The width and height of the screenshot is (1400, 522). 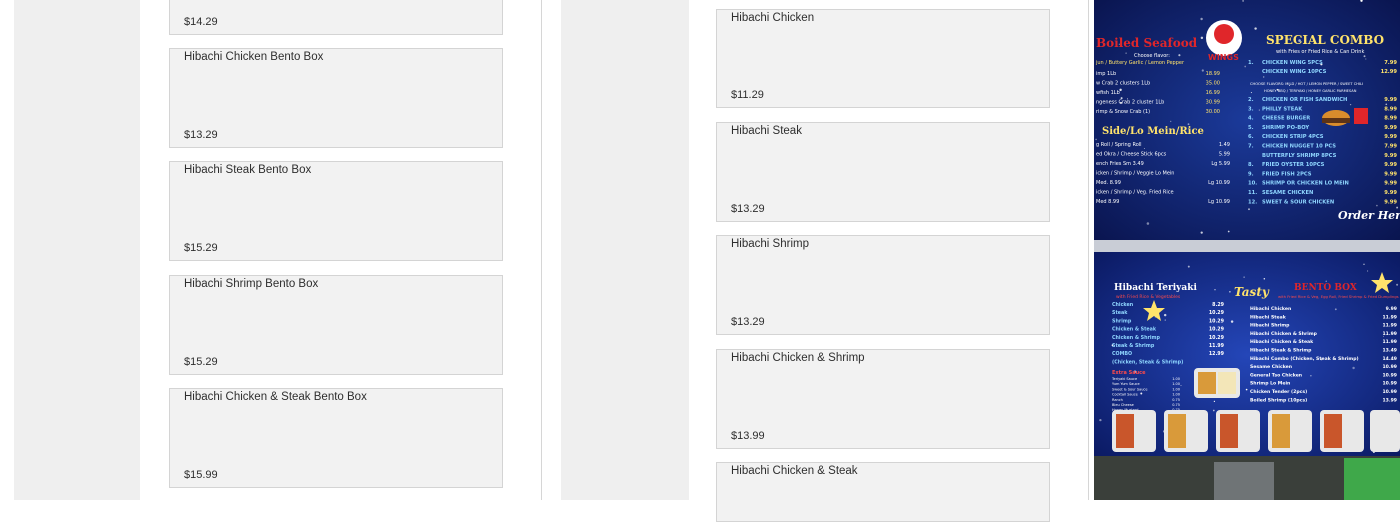 What do you see at coordinates (1224, 34) in the screenshot?
I see `wings-logo-bird` at bounding box center [1224, 34].